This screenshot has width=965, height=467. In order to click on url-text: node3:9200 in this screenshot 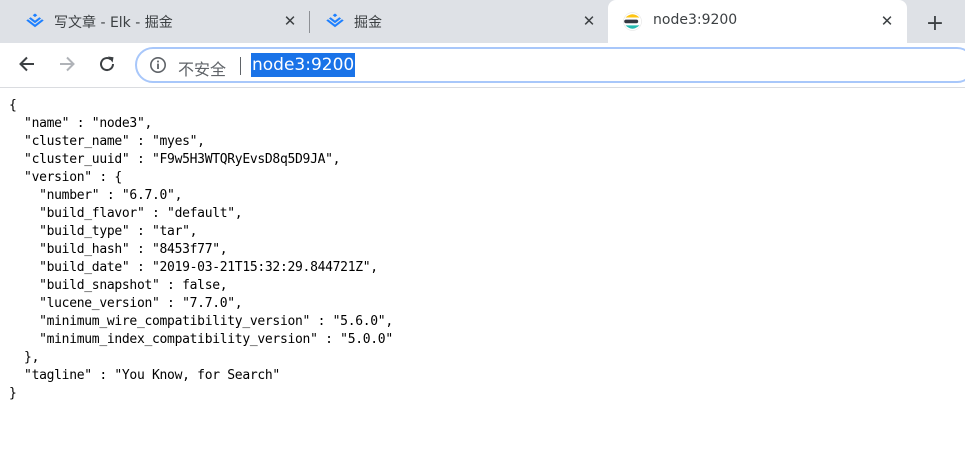, I will do `click(303, 65)`.